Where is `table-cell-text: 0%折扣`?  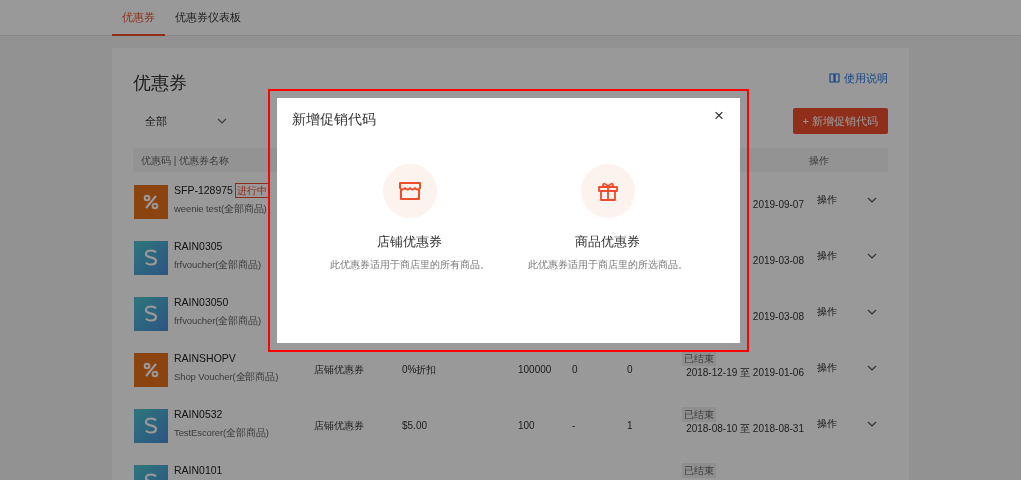
table-cell-text: 0%折扣 is located at coordinates (419, 370).